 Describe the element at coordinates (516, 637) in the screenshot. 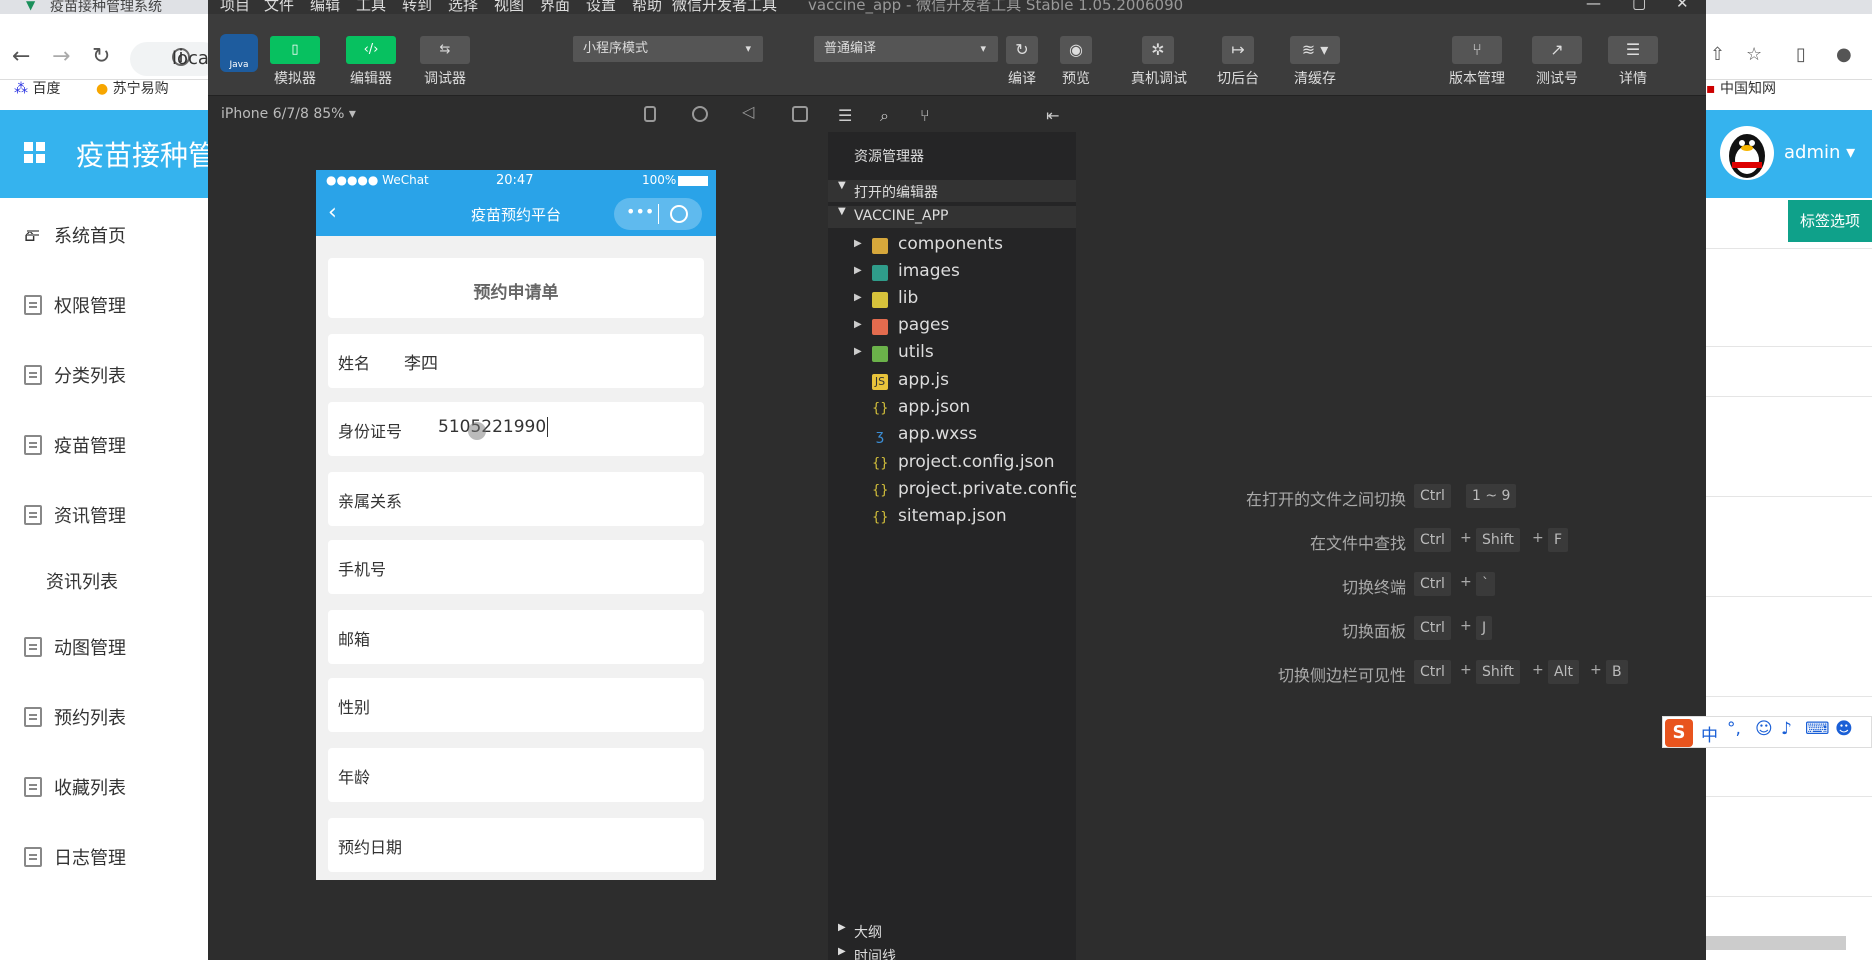

I see `field-email: 邮箱` at that location.